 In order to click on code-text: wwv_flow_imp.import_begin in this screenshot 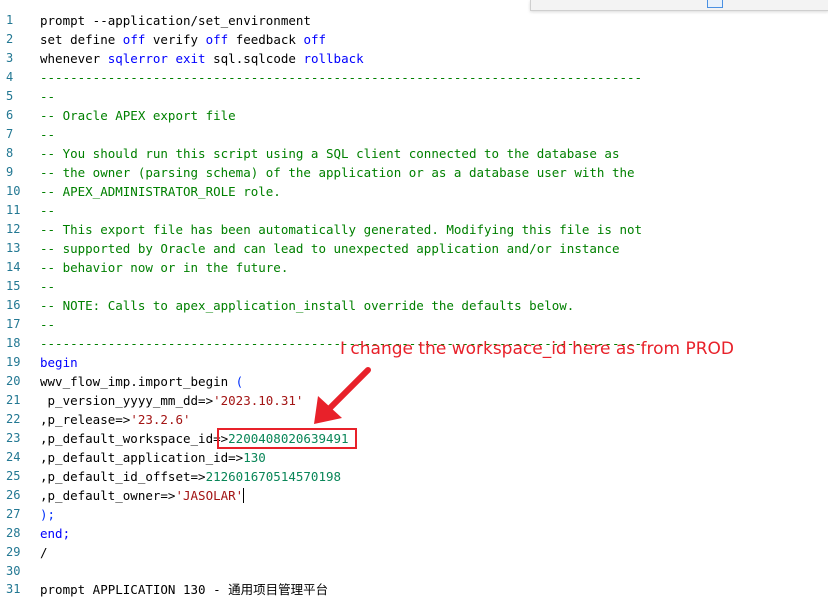, I will do `click(138, 381)`.